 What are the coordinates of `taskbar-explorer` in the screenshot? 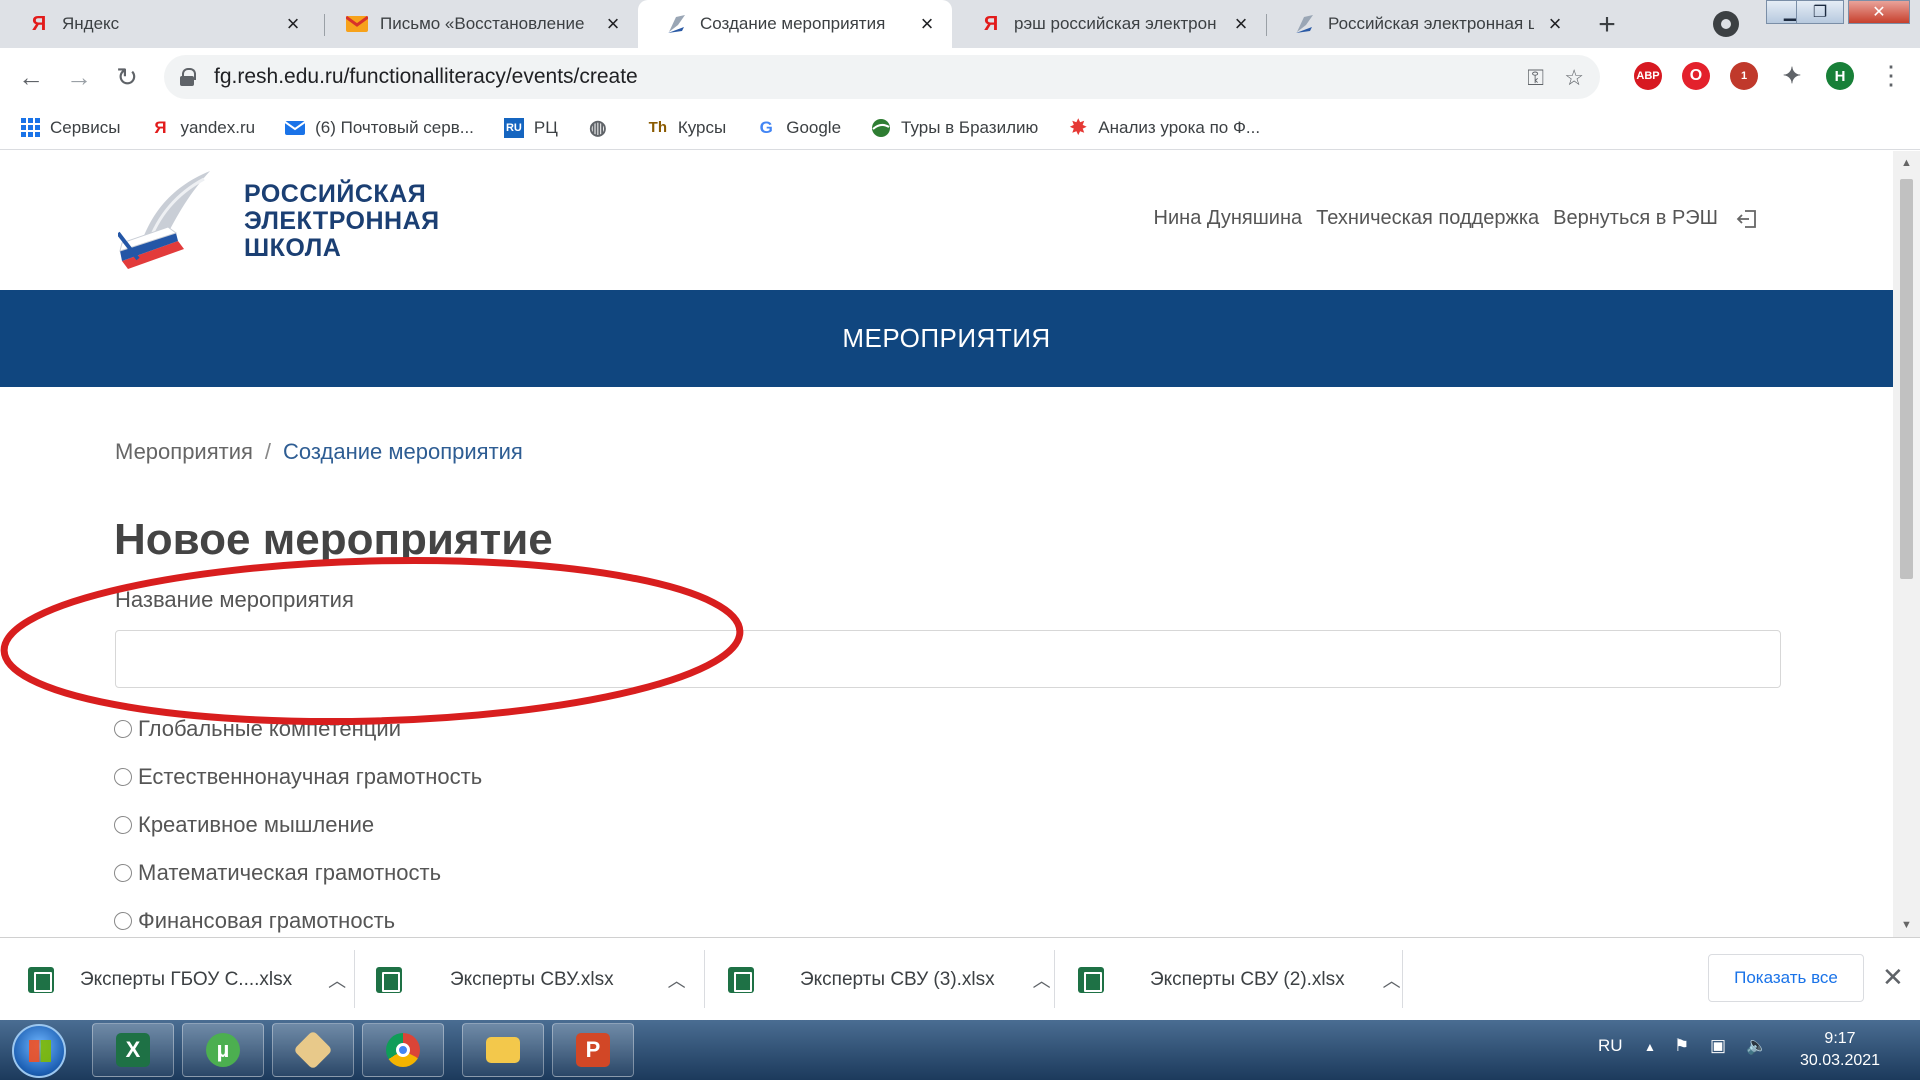 It's located at (503, 1050).